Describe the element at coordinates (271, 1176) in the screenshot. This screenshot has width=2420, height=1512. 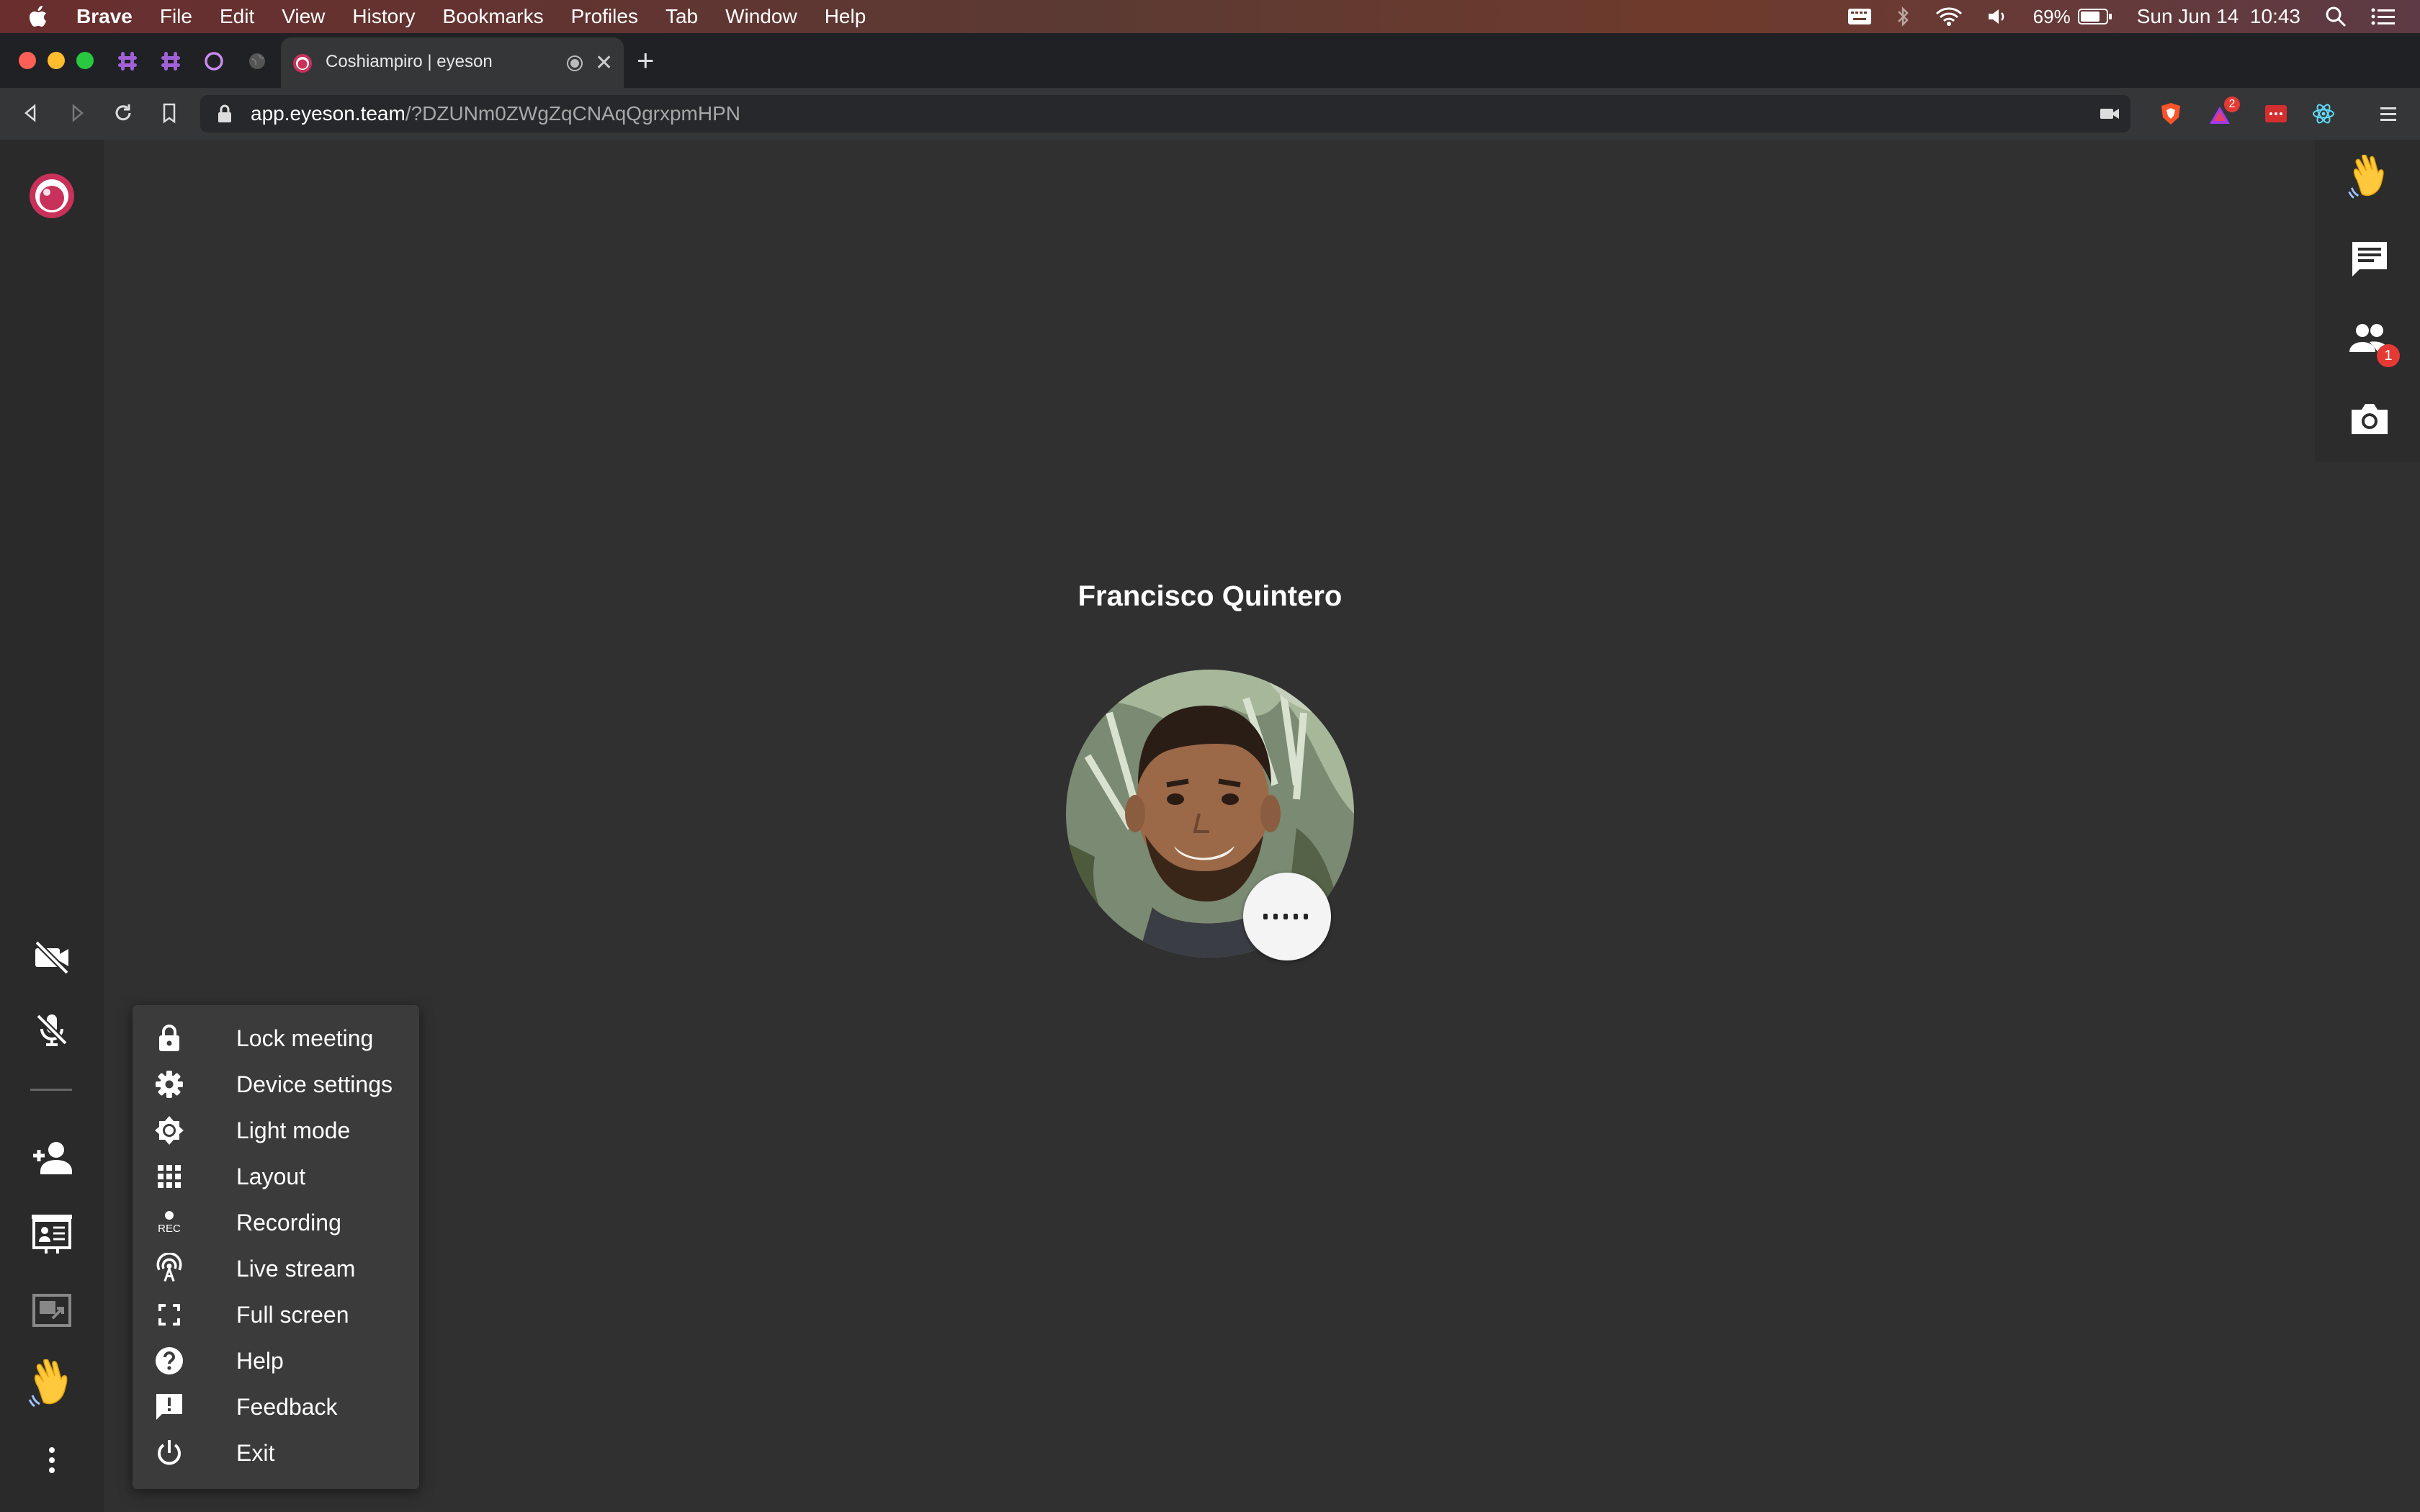
I see `menu-item-label: Layout` at that location.